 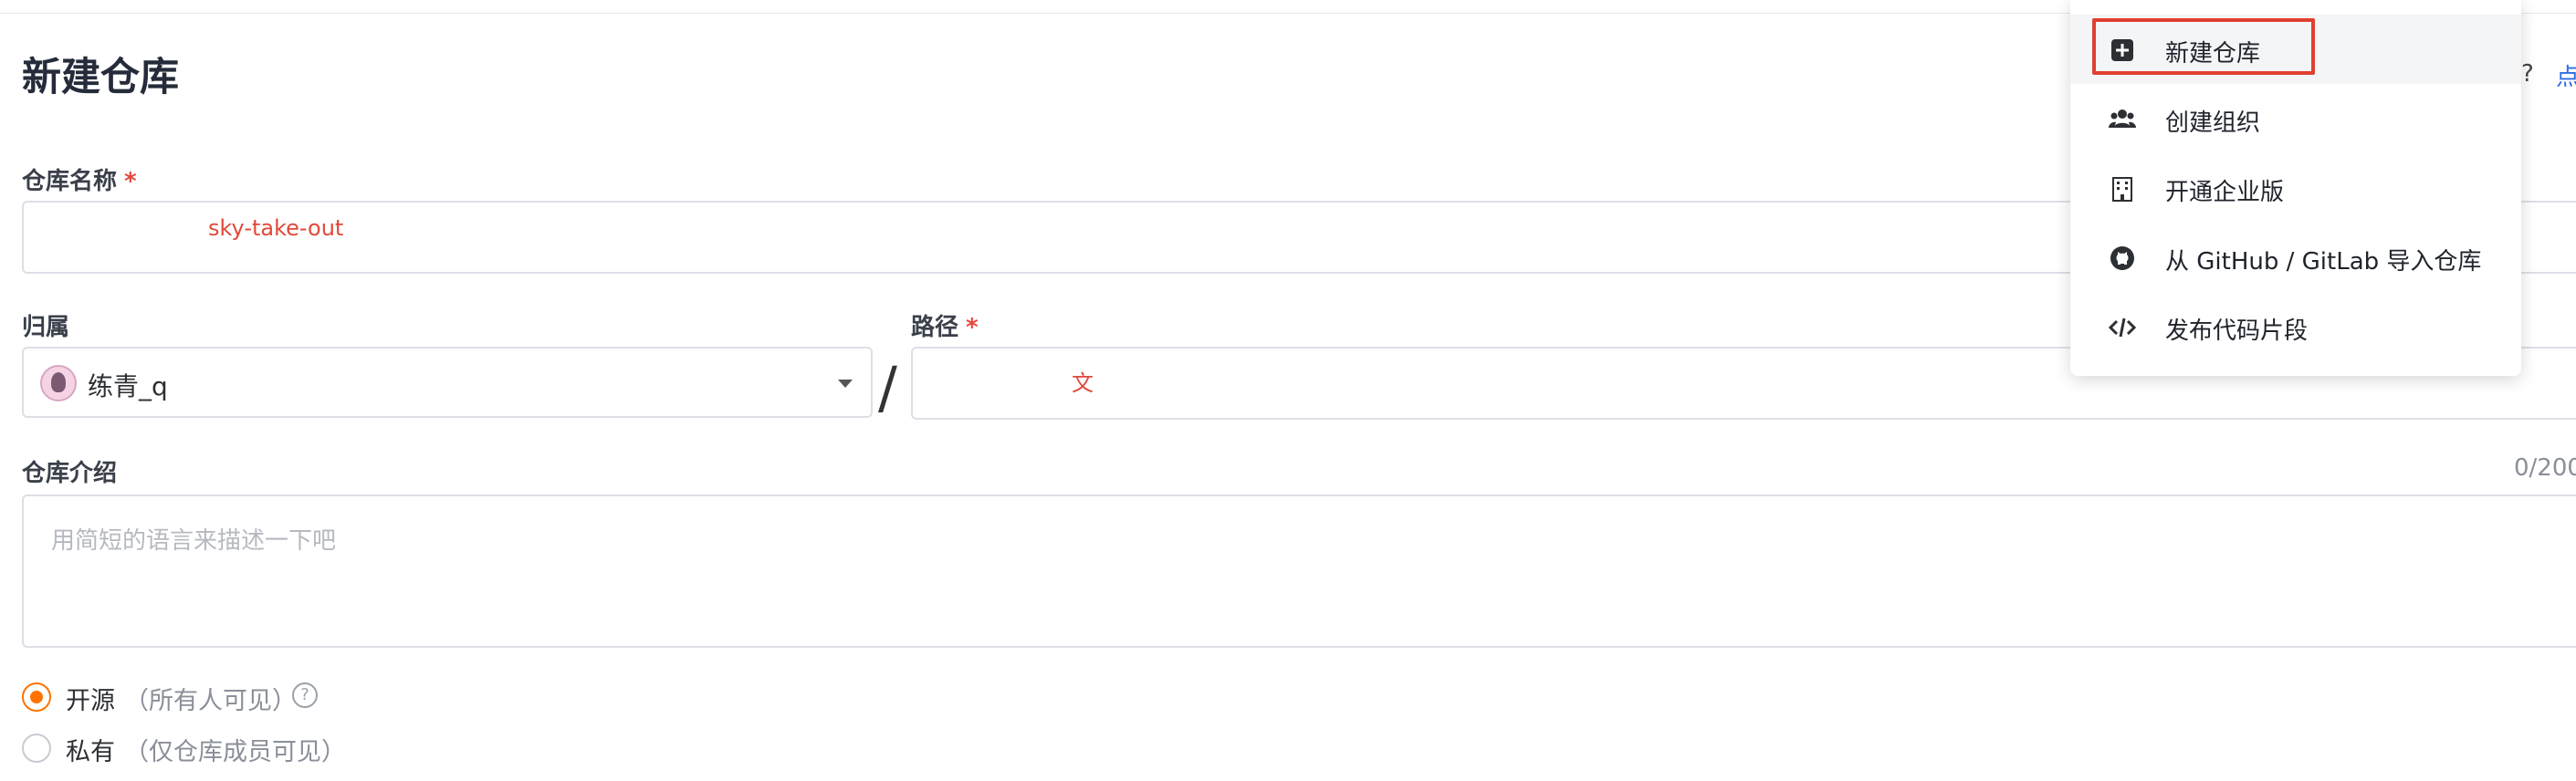 What do you see at coordinates (2296, 188) in the screenshot?
I see `menu-item-enterprise: 开通企业版` at bounding box center [2296, 188].